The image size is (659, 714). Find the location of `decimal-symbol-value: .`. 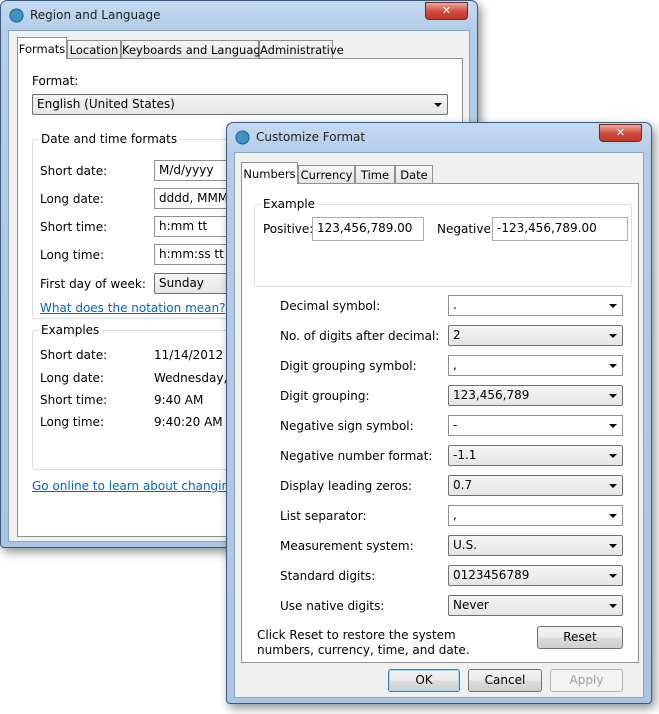

decimal-symbol-value: . is located at coordinates (455, 305).